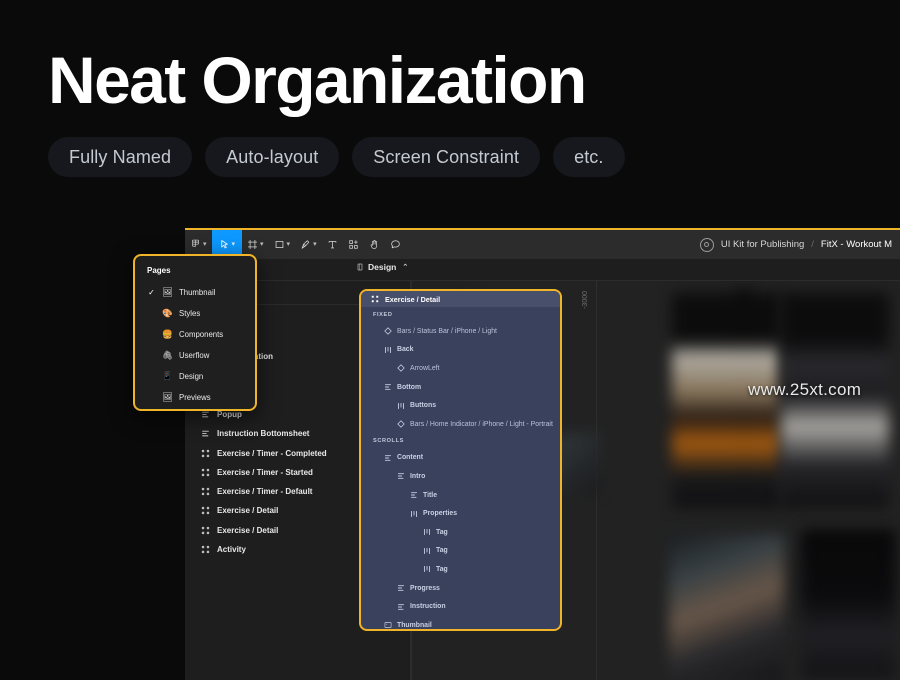  What do you see at coordinates (383, 314) in the screenshot?
I see `selected-layer-group-label: FIXED` at bounding box center [383, 314].